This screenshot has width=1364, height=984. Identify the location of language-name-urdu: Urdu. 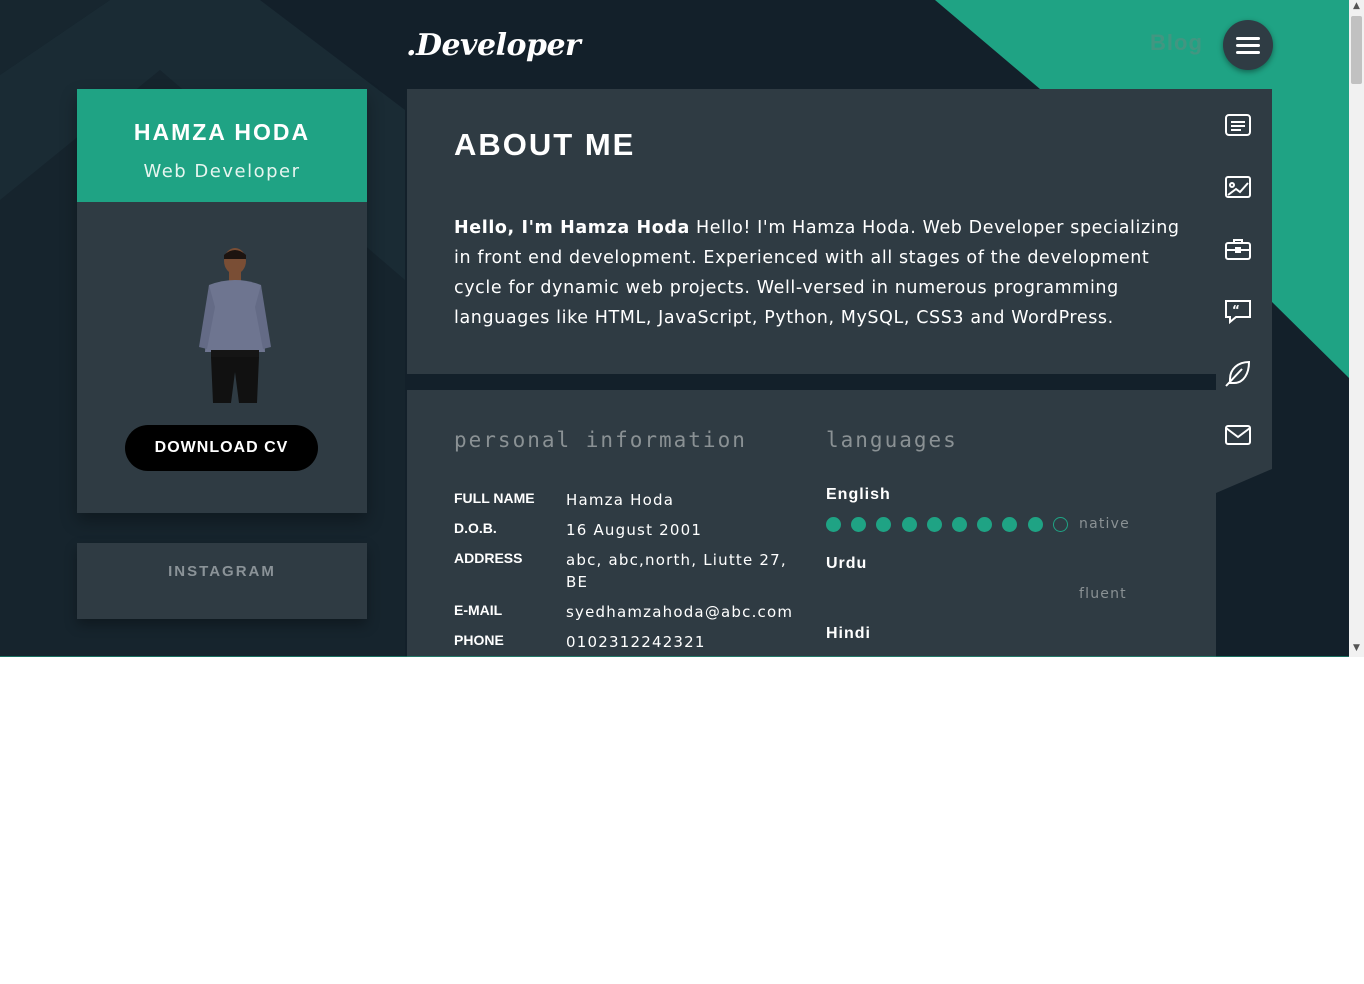
(847, 563).